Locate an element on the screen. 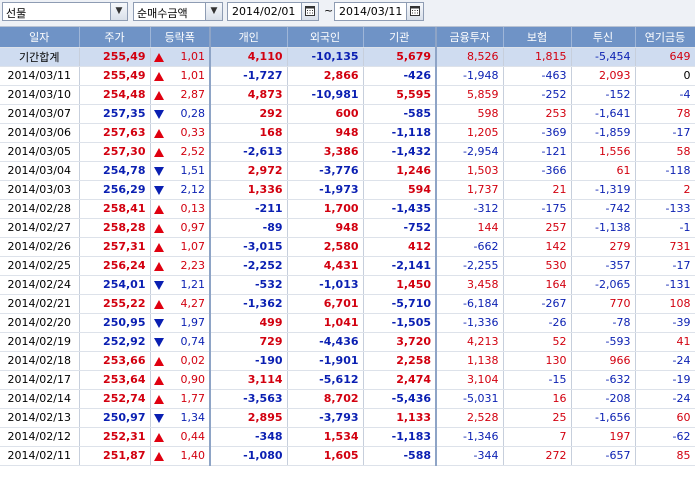 This screenshot has width=695, height=492. cell-financial-investment: 8,526 is located at coordinates (470, 57).